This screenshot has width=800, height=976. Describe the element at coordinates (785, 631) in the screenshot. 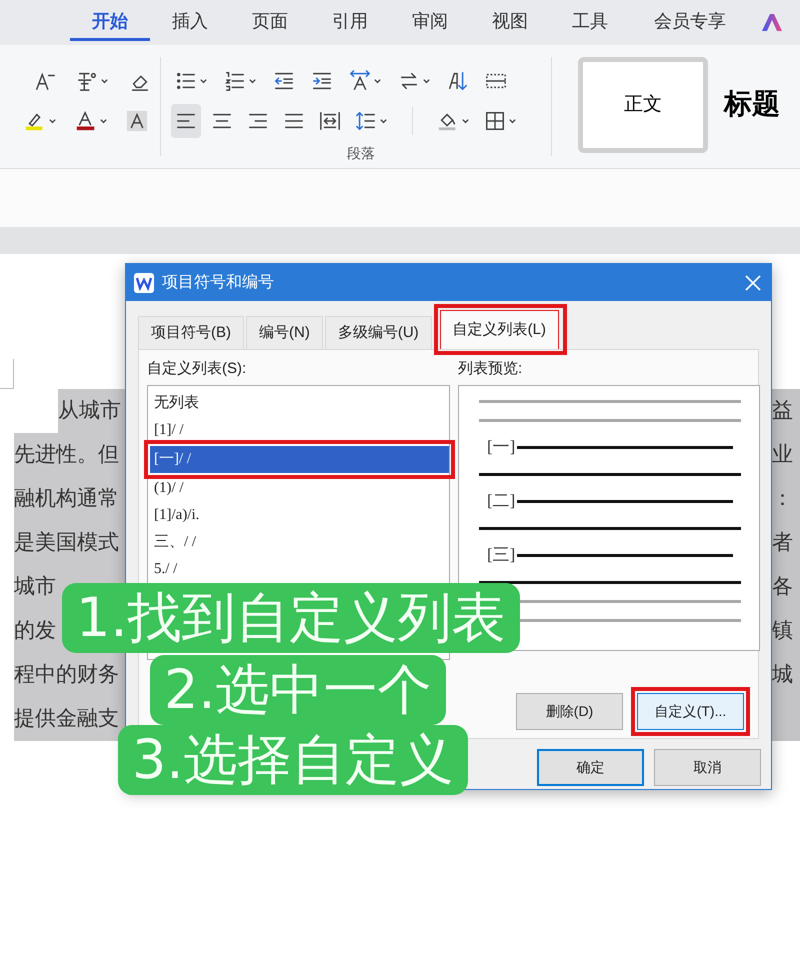

I see `document-text: 镇` at that location.